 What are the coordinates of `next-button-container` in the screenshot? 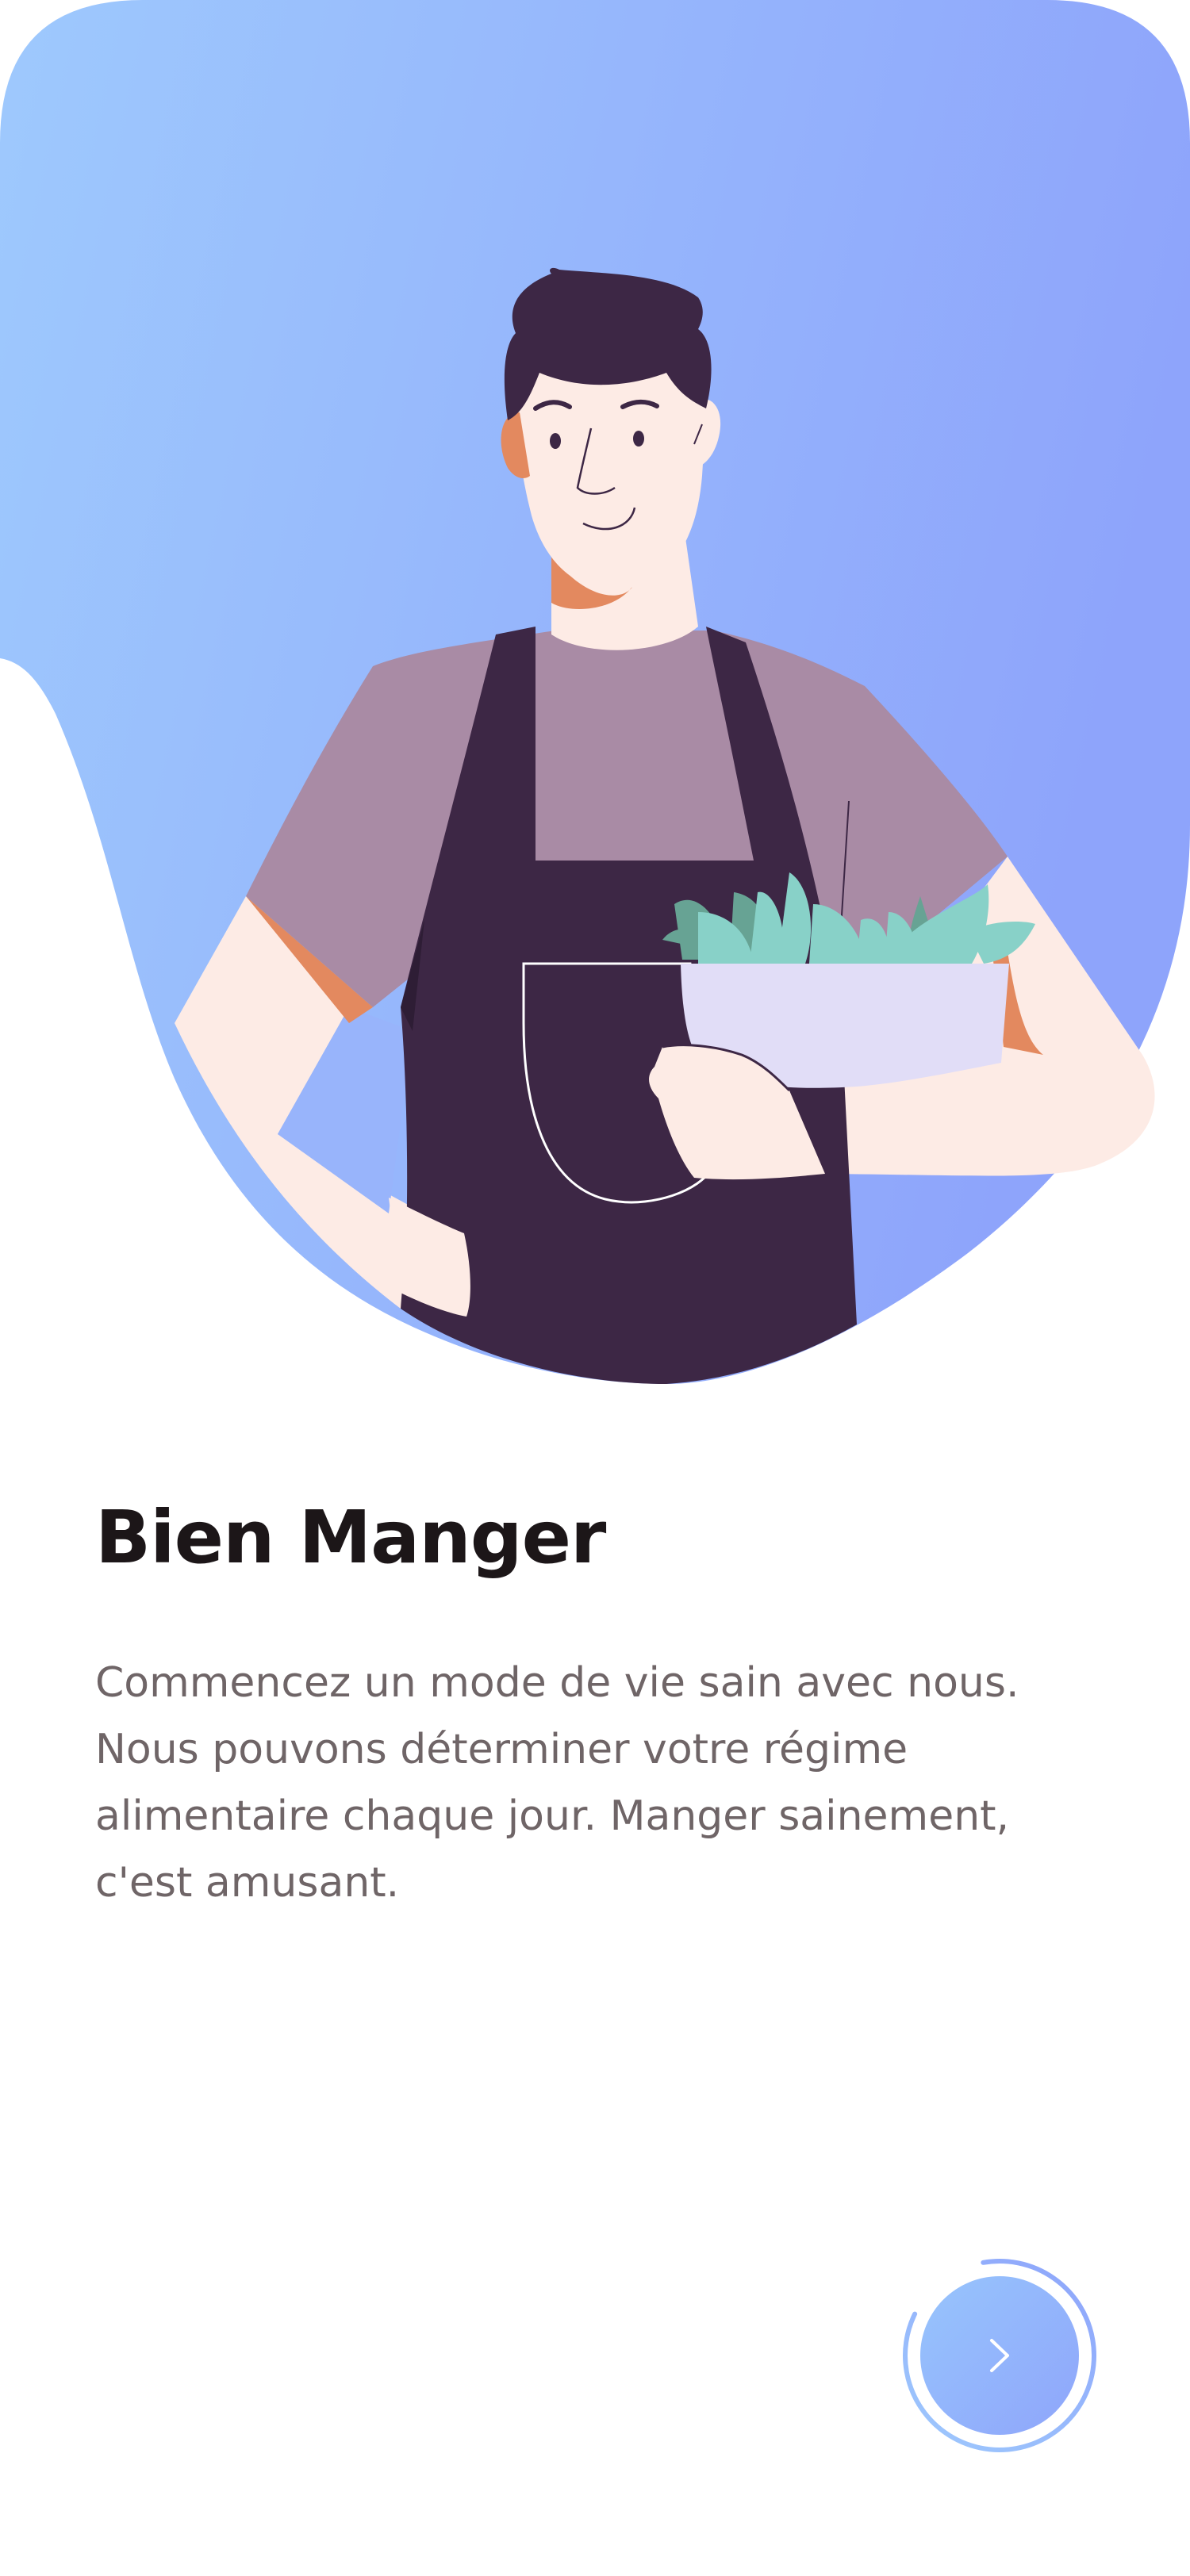 It's located at (999, 2356).